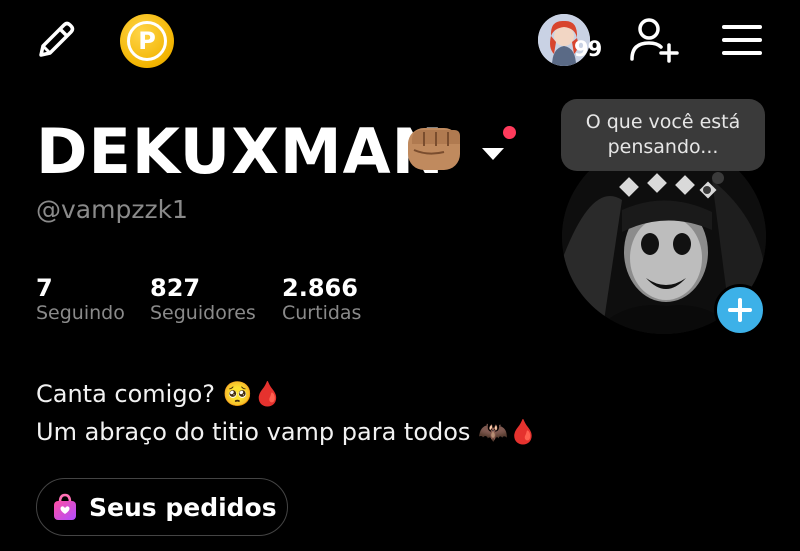 The height and width of the screenshot is (551, 800). I want to click on stat-label: Curtidas, so click(322, 313).